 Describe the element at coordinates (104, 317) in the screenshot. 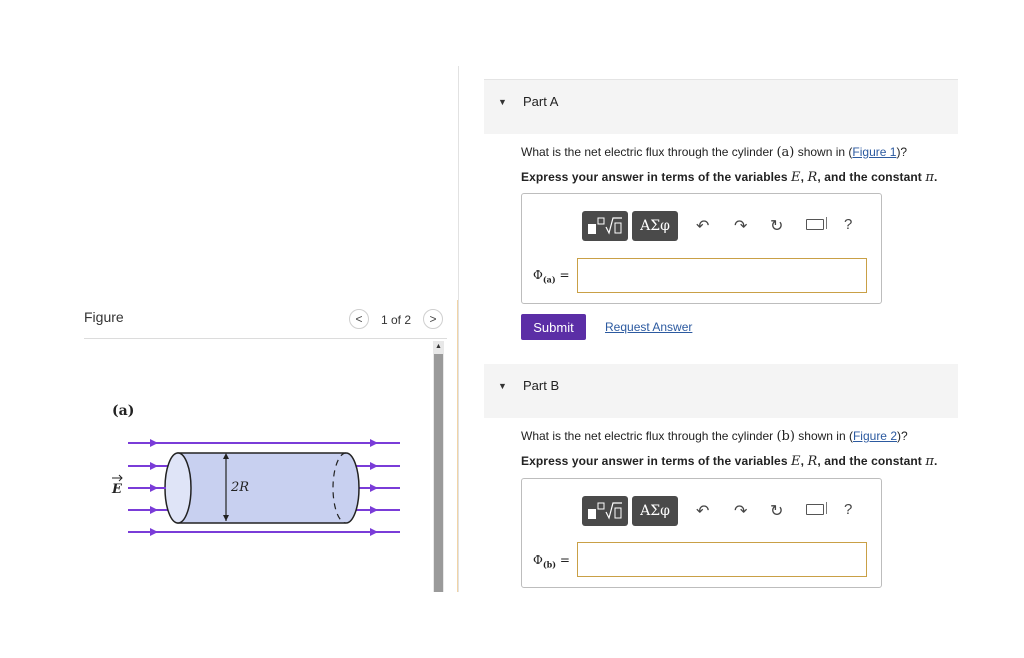

I see `figure-title: Figure` at that location.